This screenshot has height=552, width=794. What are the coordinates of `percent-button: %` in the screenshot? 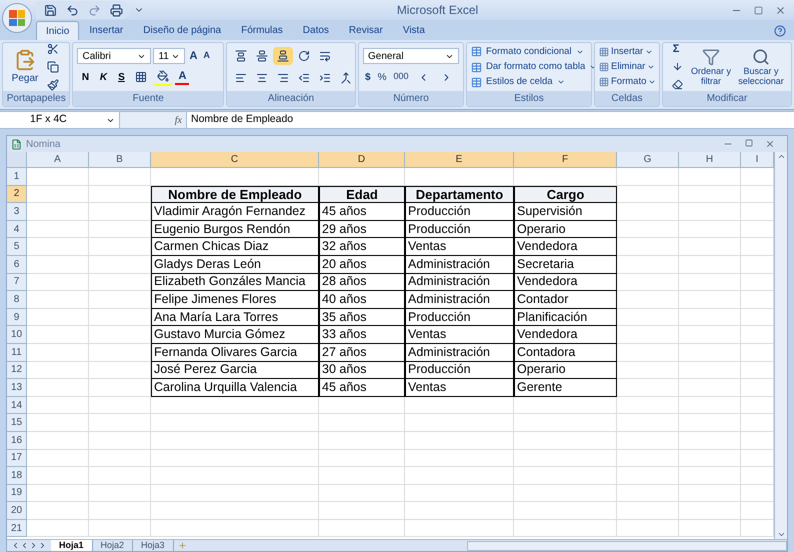 It's located at (382, 77).